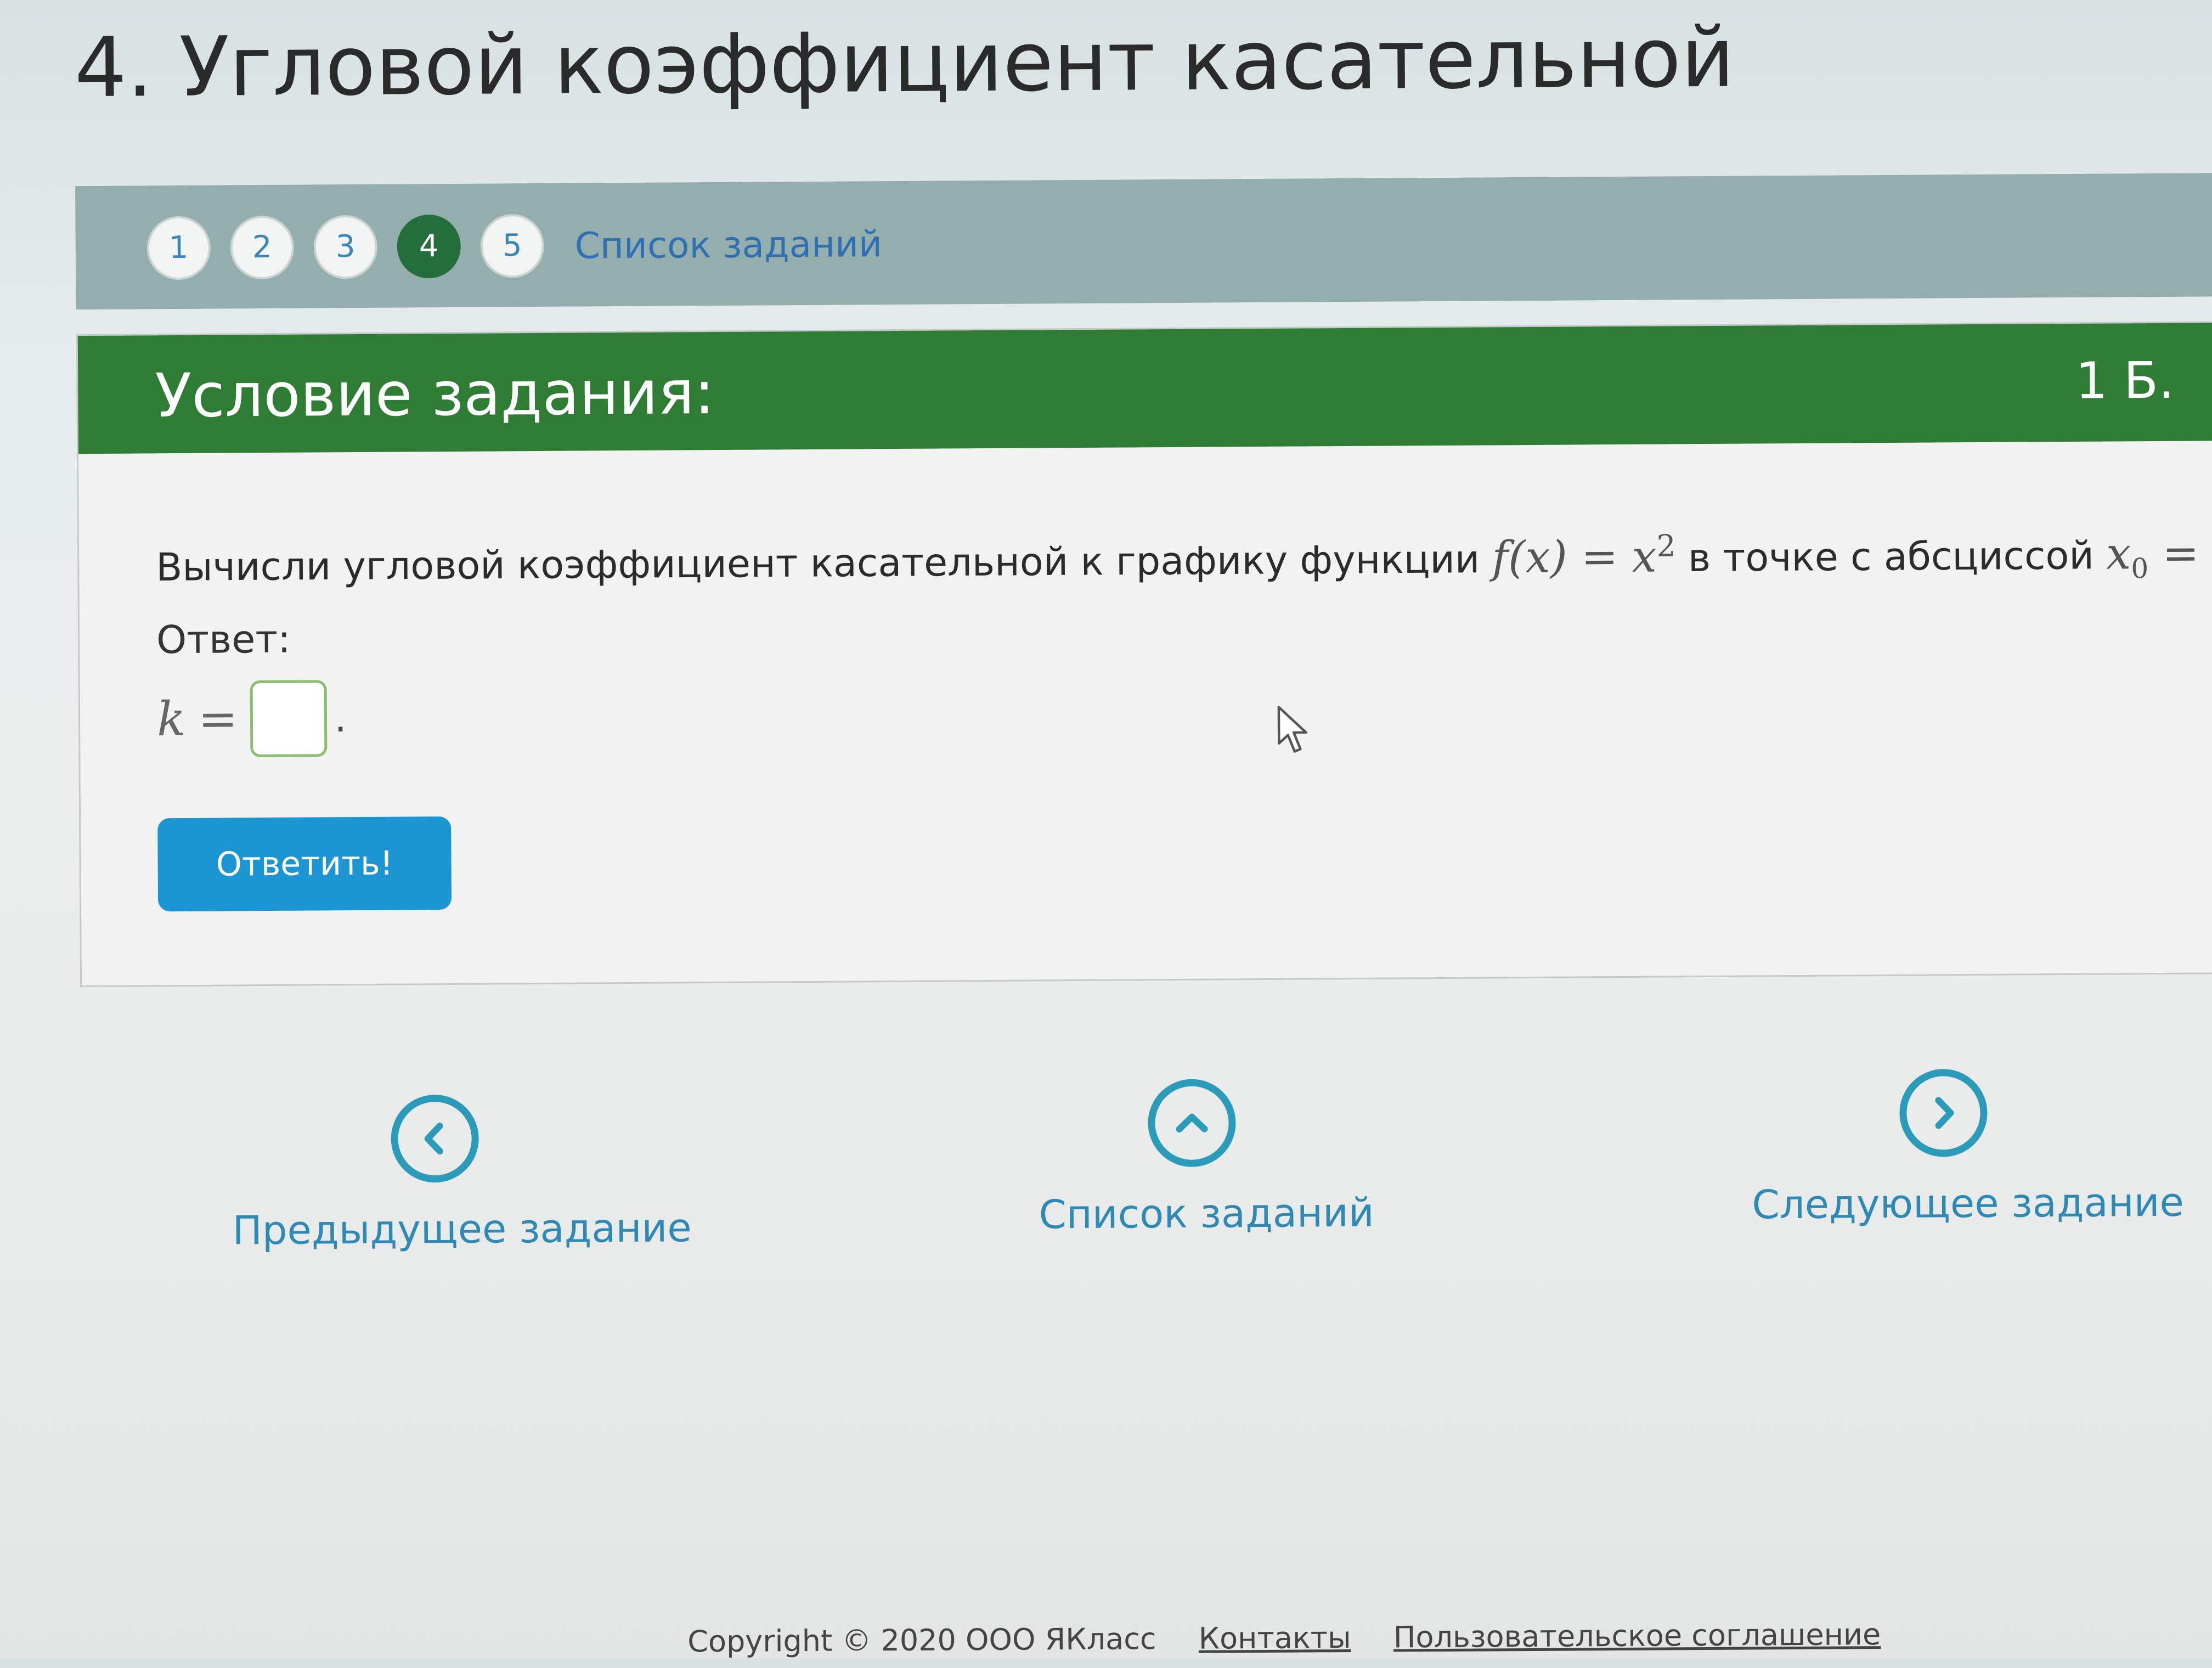 This screenshot has height=1668, width=2212. I want to click on task-list-nav: Список заданий, so click(1206, 1158).